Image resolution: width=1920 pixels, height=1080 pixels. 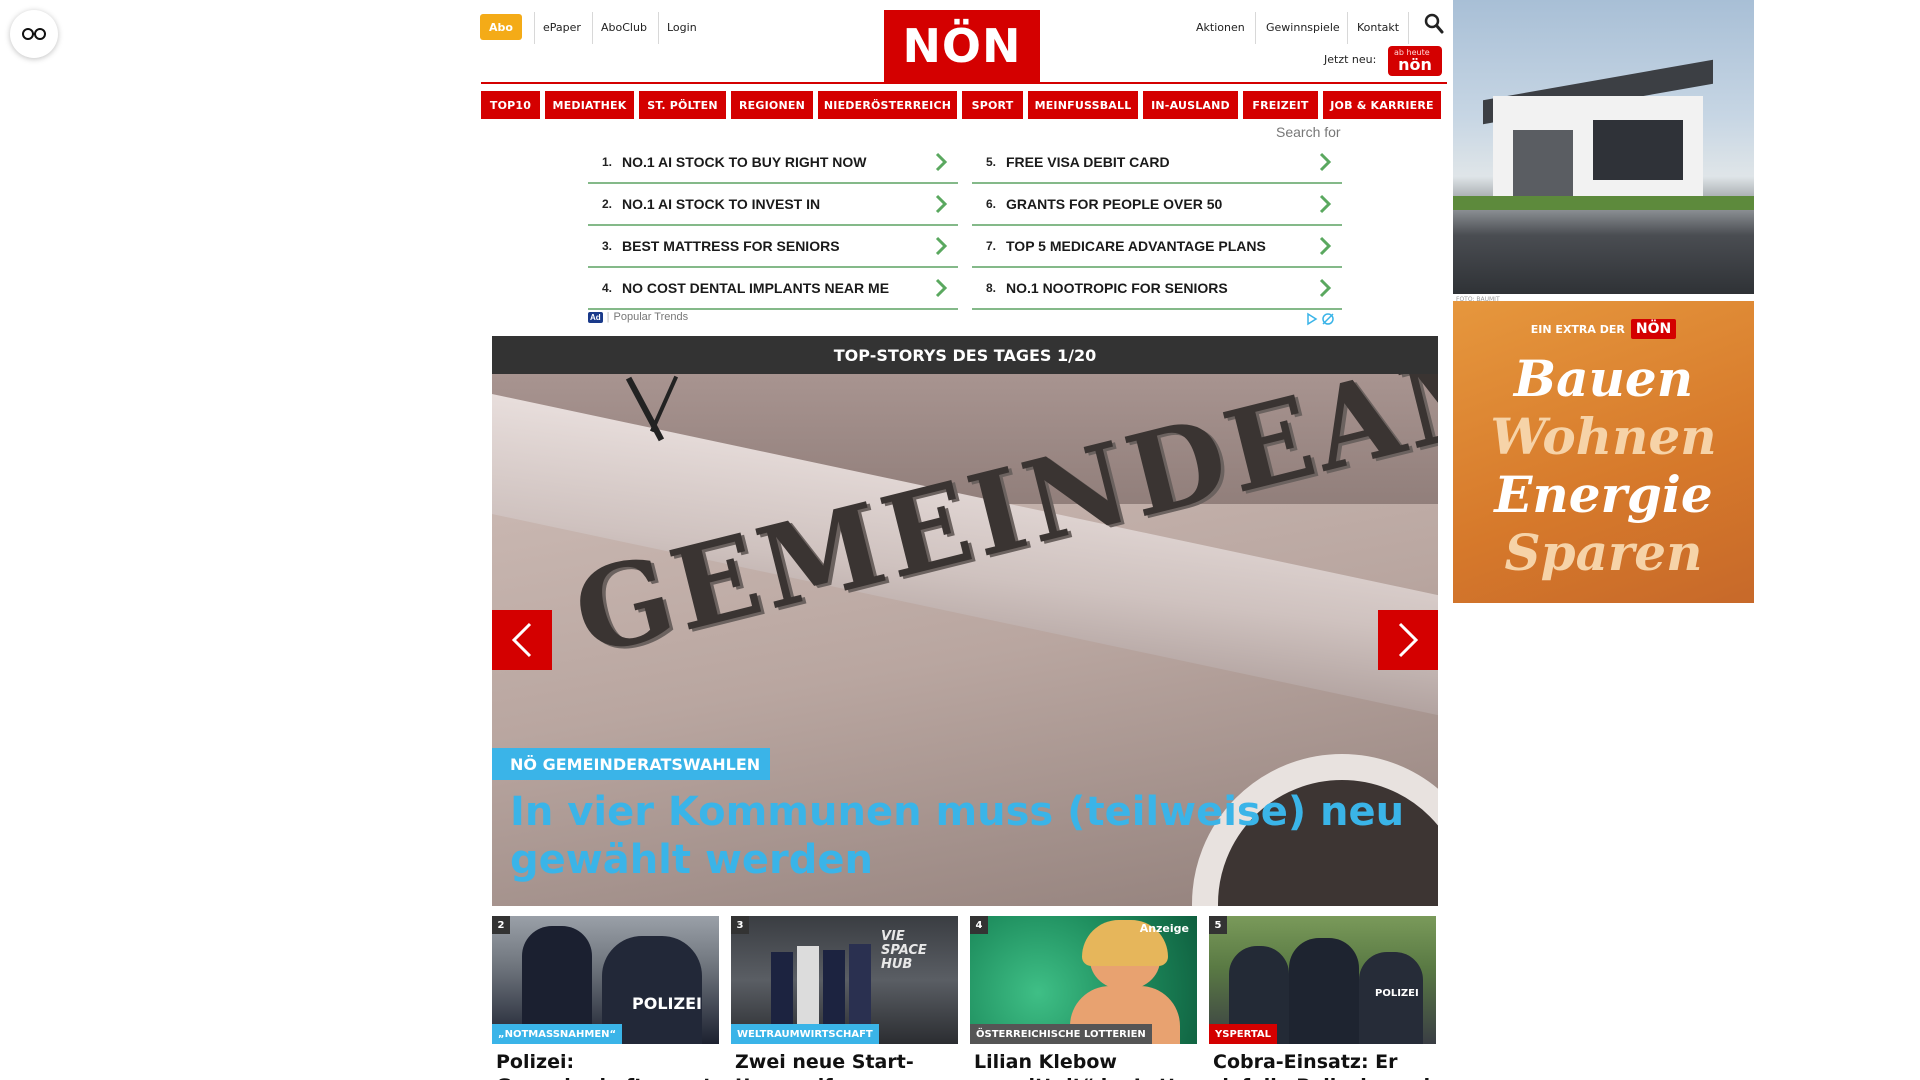 What do you see at coordinates (589, 105) in the screenshot?
I see `nav-mediathek: MEDIATHEK` at bounding box center [589, 105].